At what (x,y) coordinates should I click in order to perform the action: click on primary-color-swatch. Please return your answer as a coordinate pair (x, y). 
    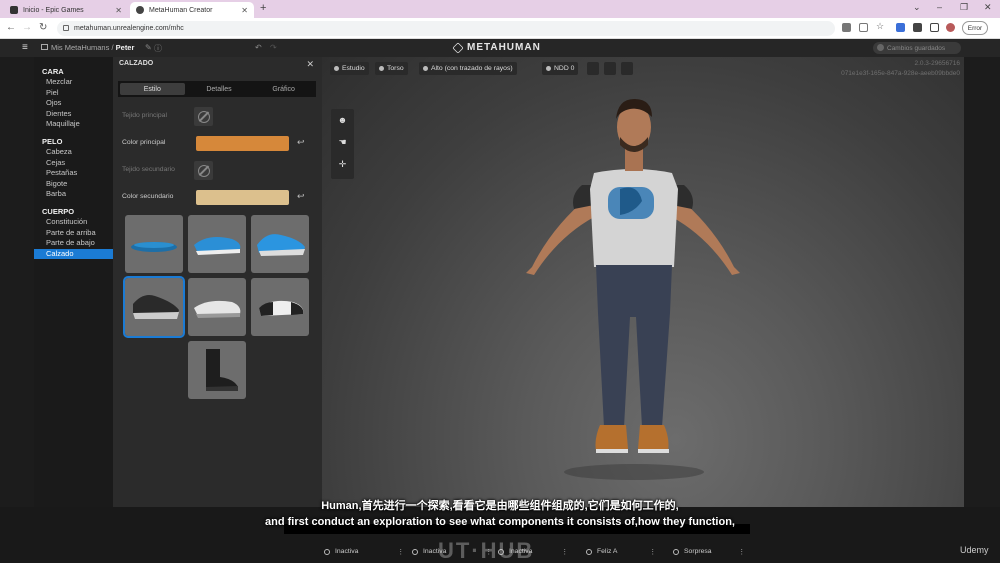
    Looking at the image, I should click on (242, 143).